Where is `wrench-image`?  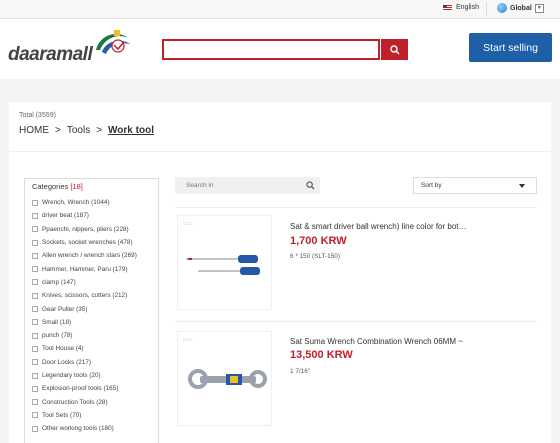 wrench-image is located at coordinates (227, 379).